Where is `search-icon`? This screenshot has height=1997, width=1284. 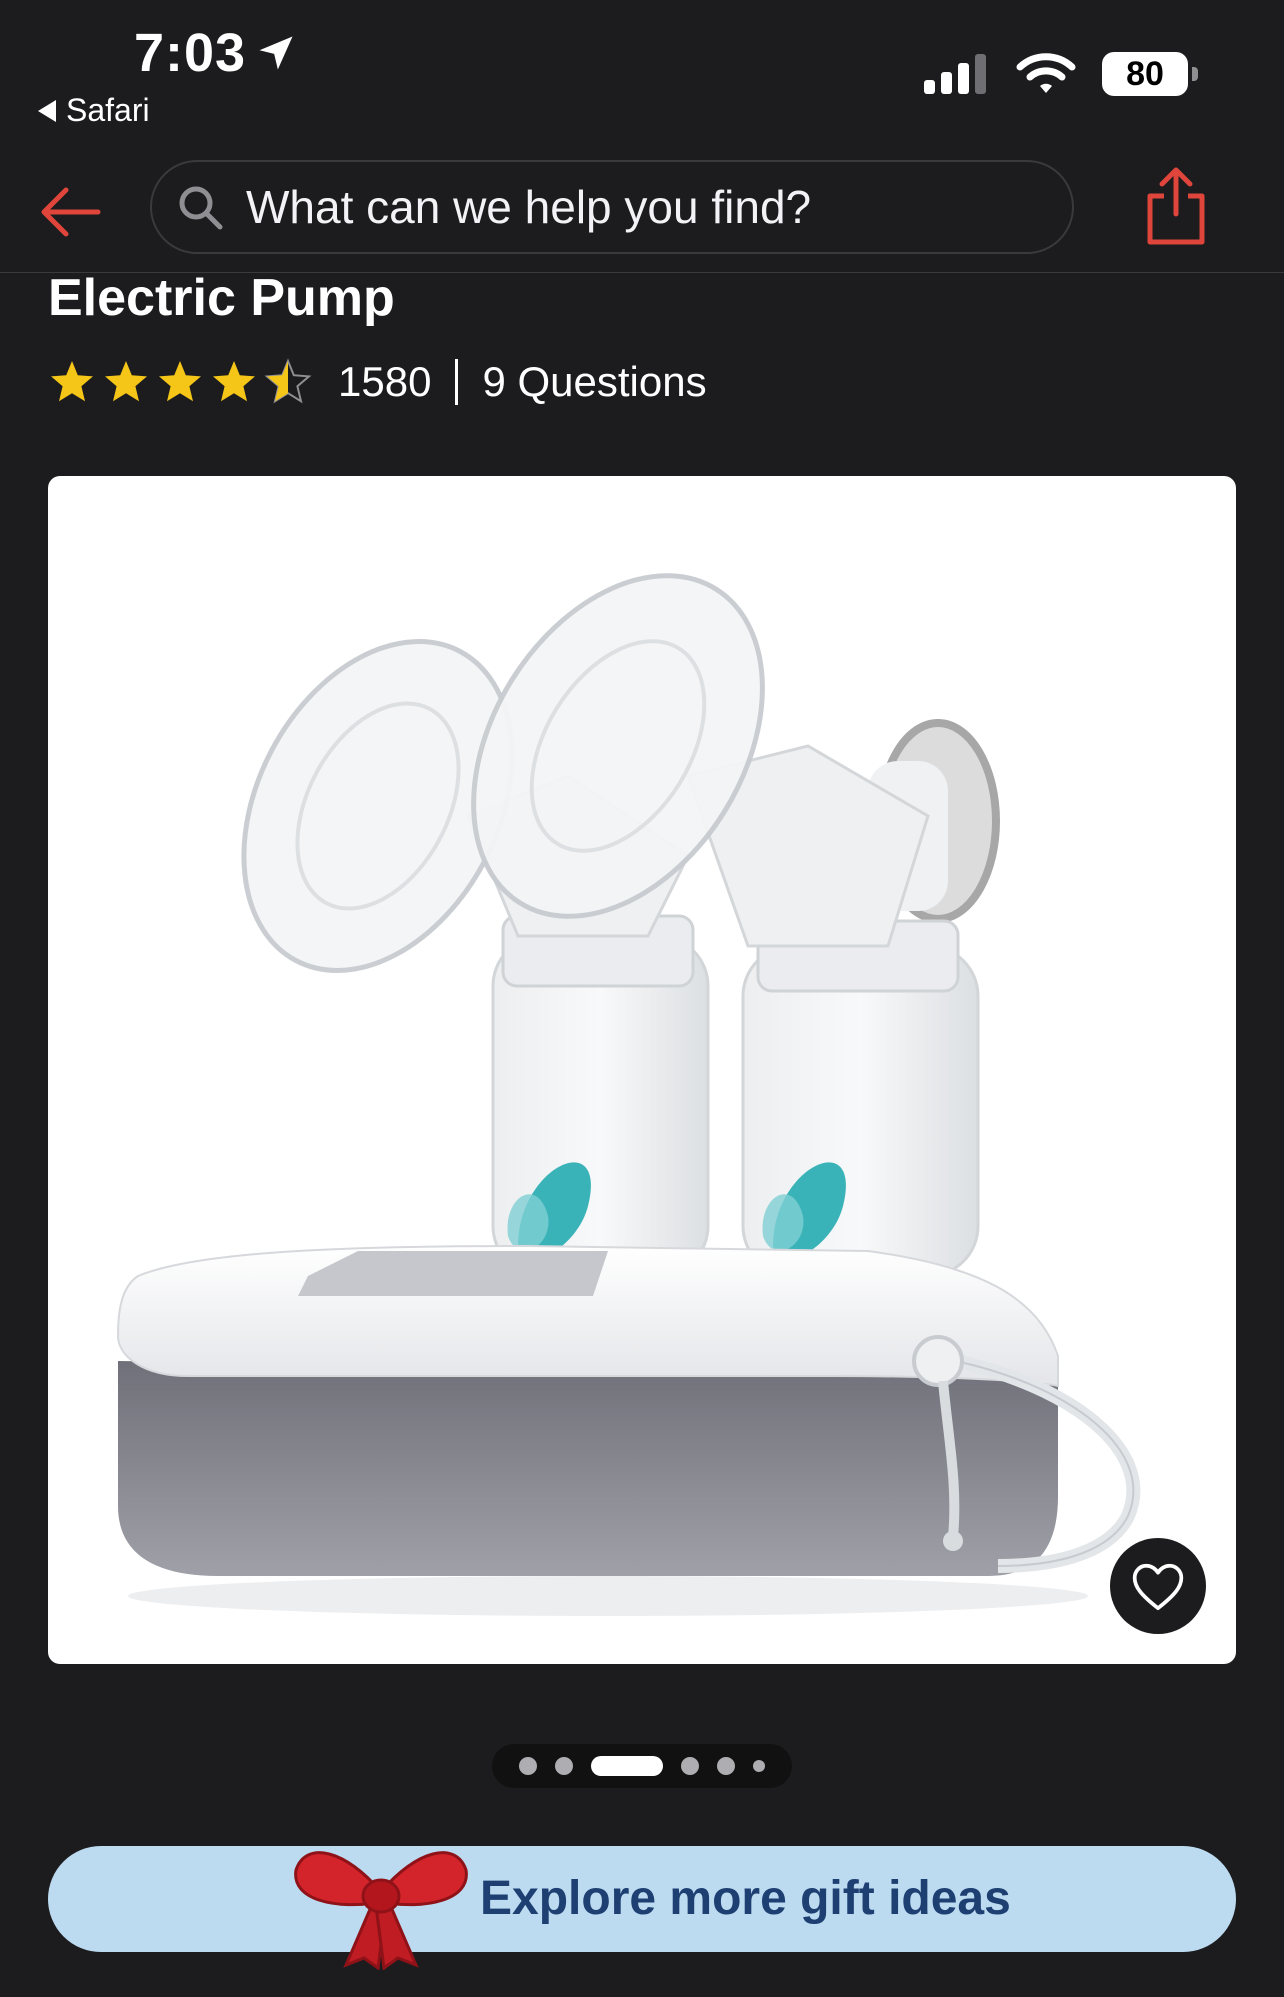
search-icon is located at coordinates (201, 208).